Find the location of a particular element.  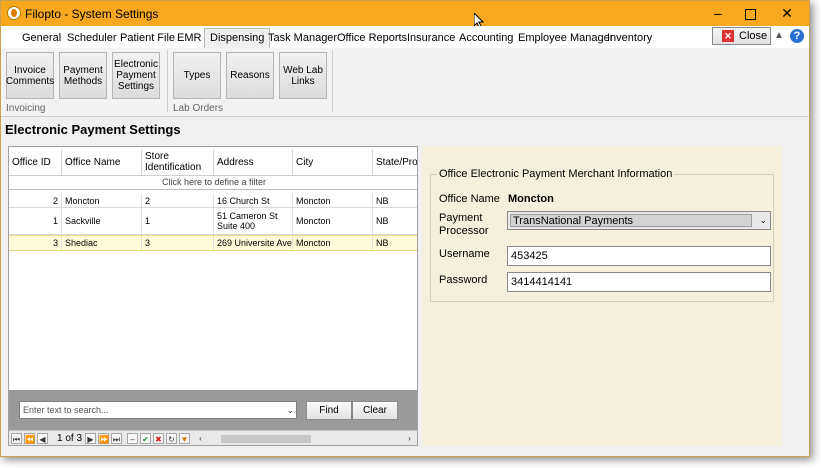

first-page-icon: ⏮ is located at coordinates (16, 438).